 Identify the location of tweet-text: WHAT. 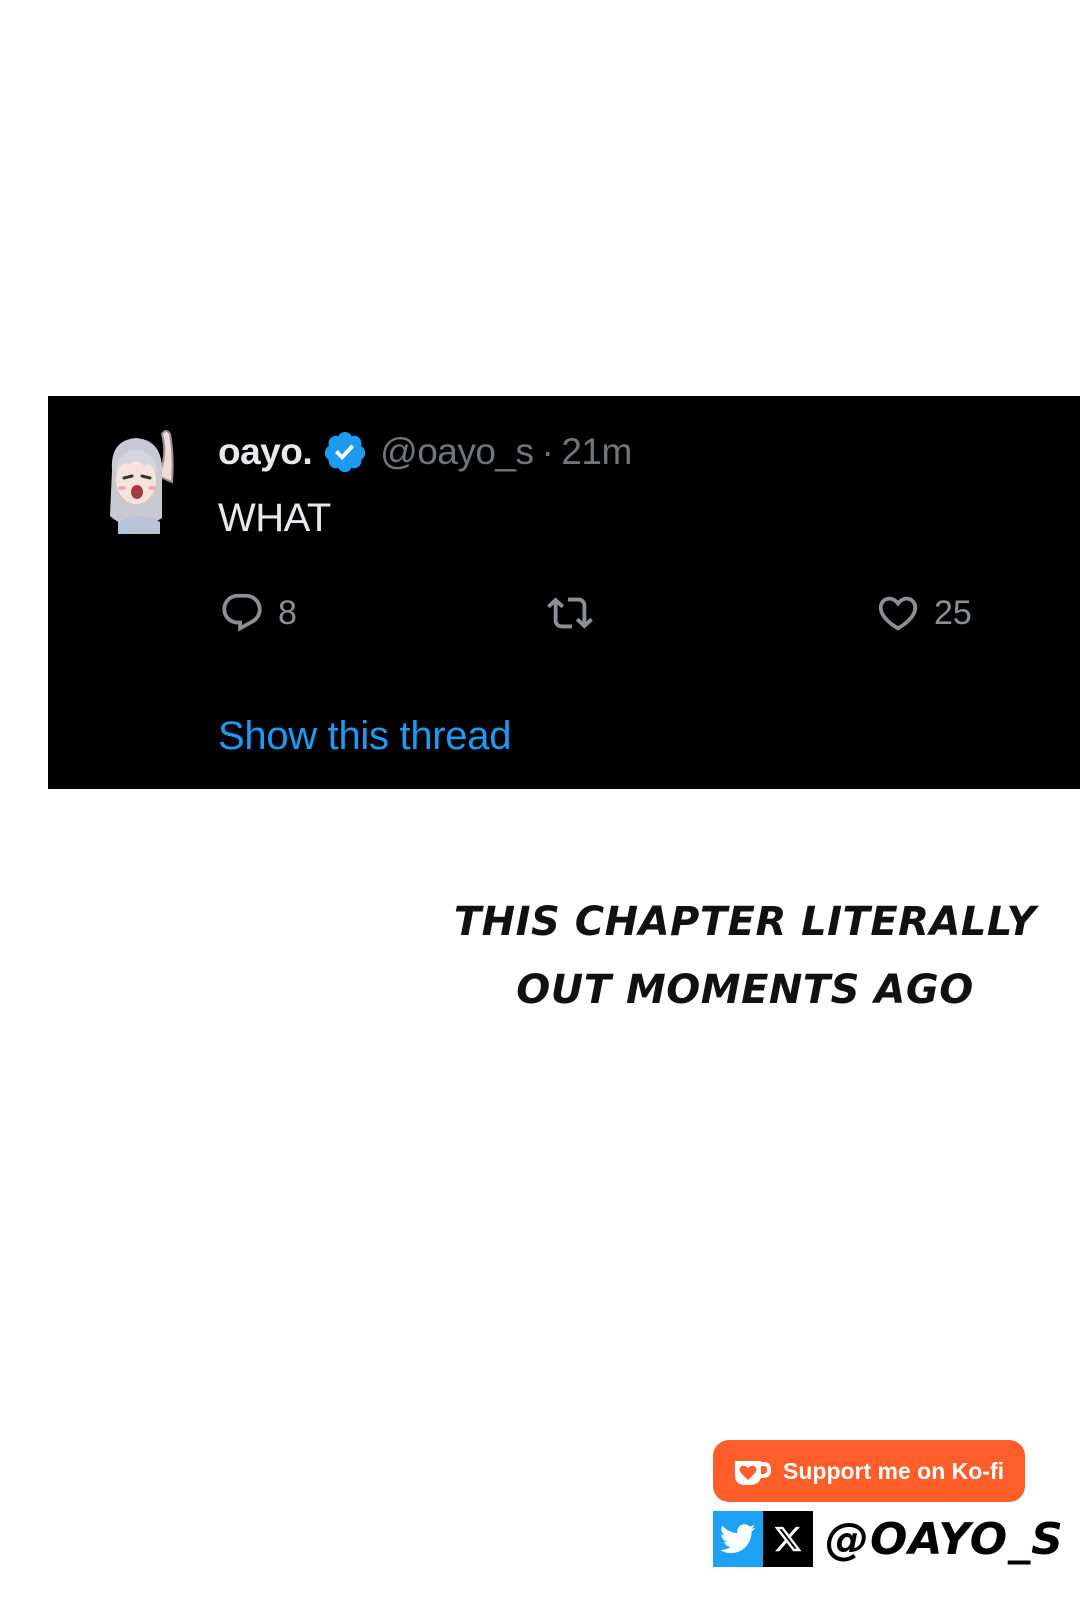
(274, 518).